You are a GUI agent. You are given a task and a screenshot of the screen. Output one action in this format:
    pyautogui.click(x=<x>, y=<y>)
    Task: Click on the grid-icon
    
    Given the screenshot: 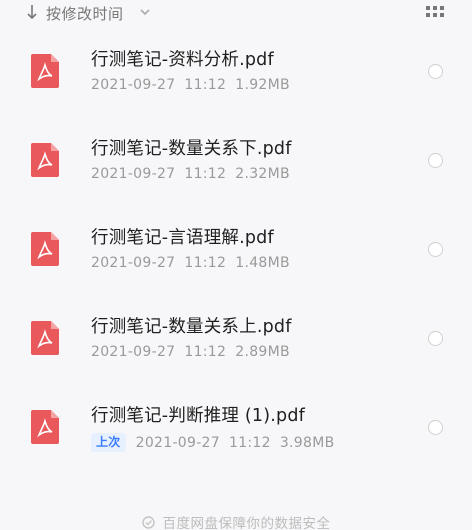 What is the action you would take?
    pyautogui.click(x=435, y=12)
    